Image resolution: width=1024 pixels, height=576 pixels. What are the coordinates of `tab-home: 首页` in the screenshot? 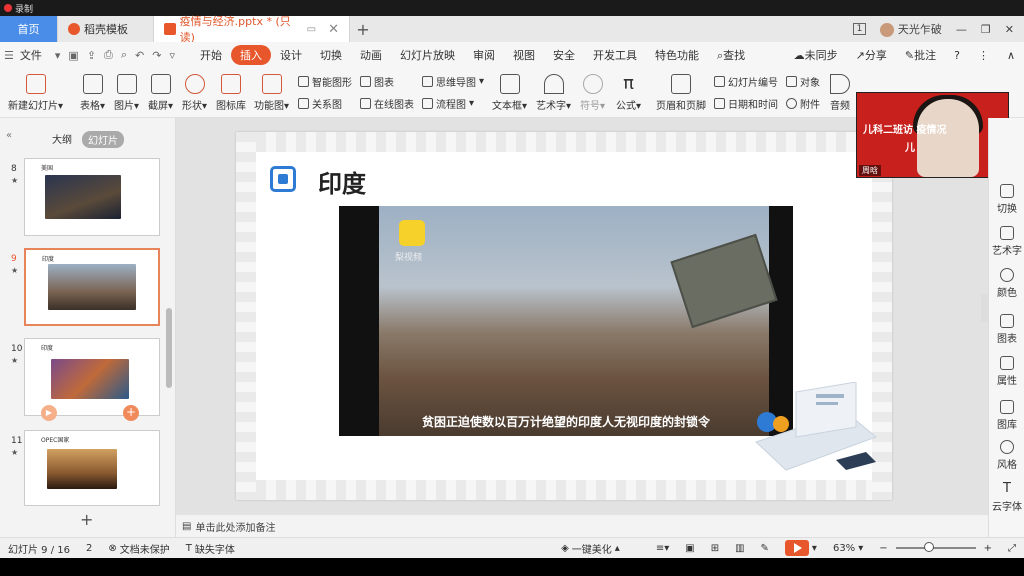 It's located at (29, 29).